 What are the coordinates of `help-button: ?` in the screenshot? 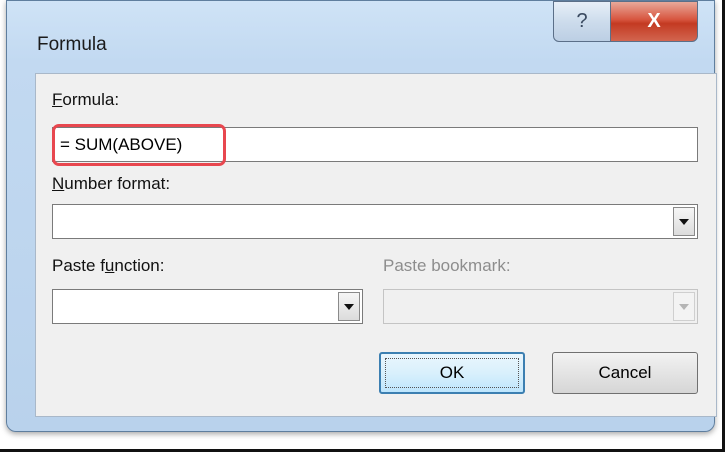 It's located at (582, 21).